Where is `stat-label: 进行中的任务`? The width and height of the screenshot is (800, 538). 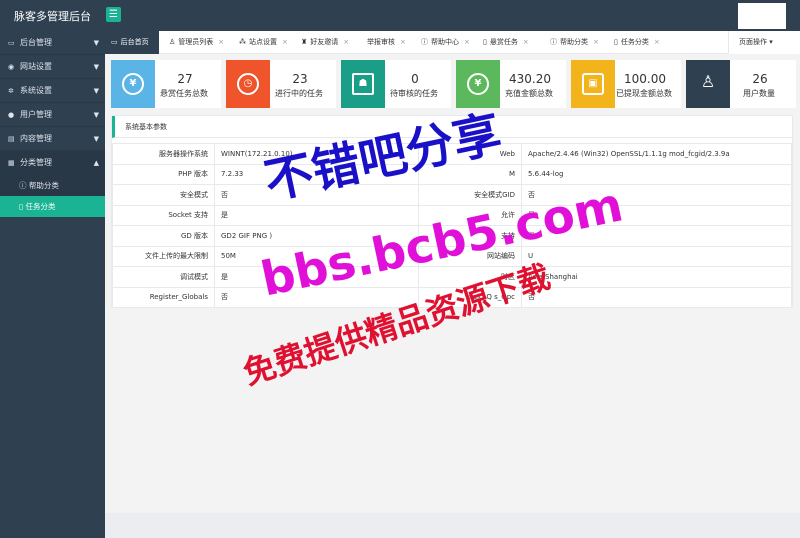 stat-label: 进行中的任务 is located at coordinates (299, 93).